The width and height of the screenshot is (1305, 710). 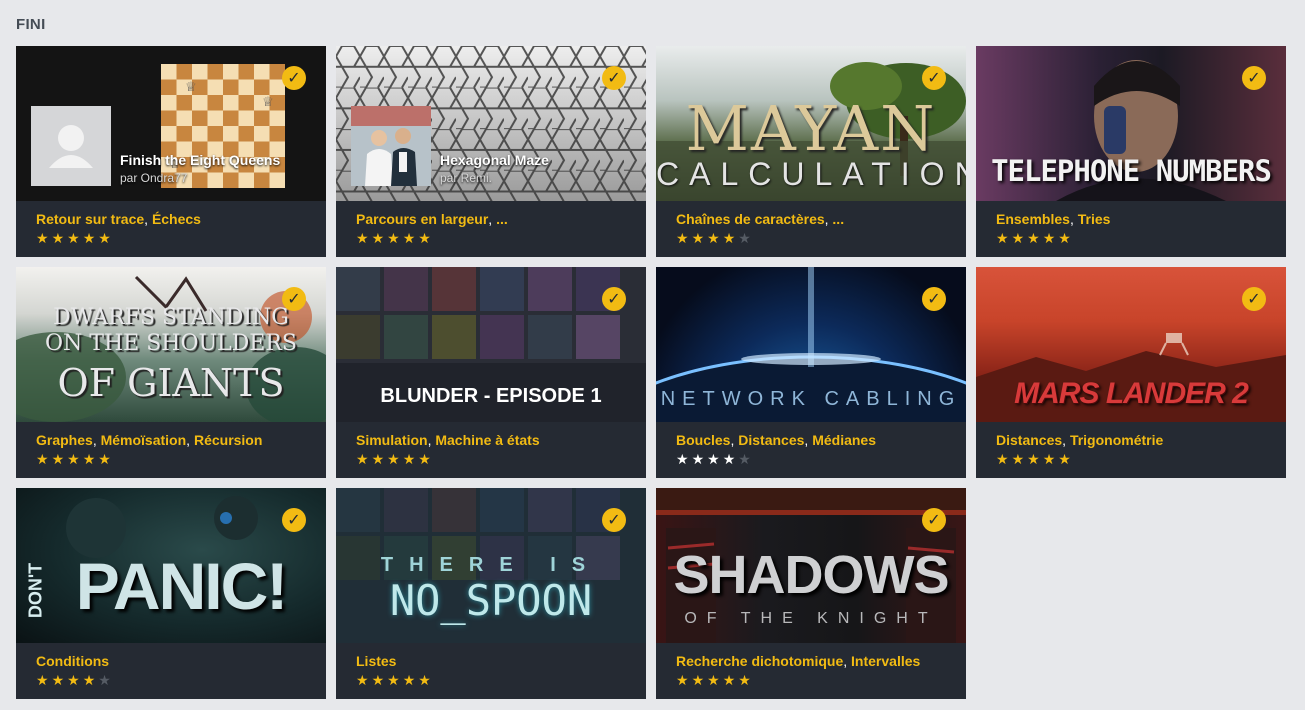 I want to click on author-avatar, so click(x=71, y=146).